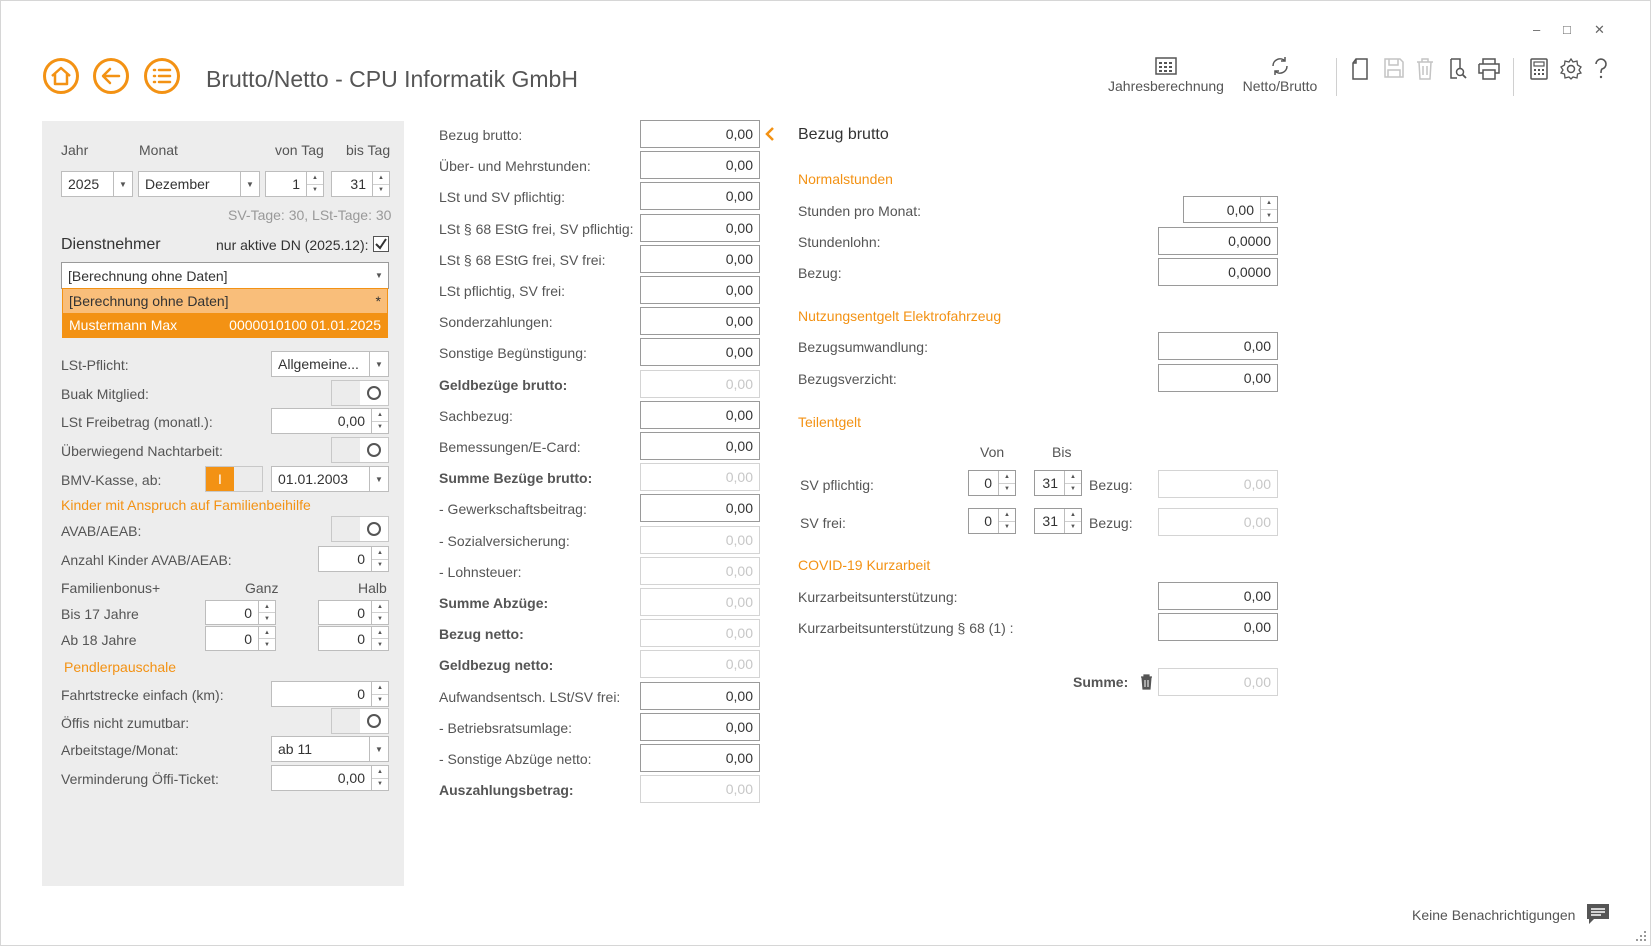  Describe the element at coordinates (1218, 627) in the screenshot. I see `kurzarbeit68-input: 0,00` at that location.